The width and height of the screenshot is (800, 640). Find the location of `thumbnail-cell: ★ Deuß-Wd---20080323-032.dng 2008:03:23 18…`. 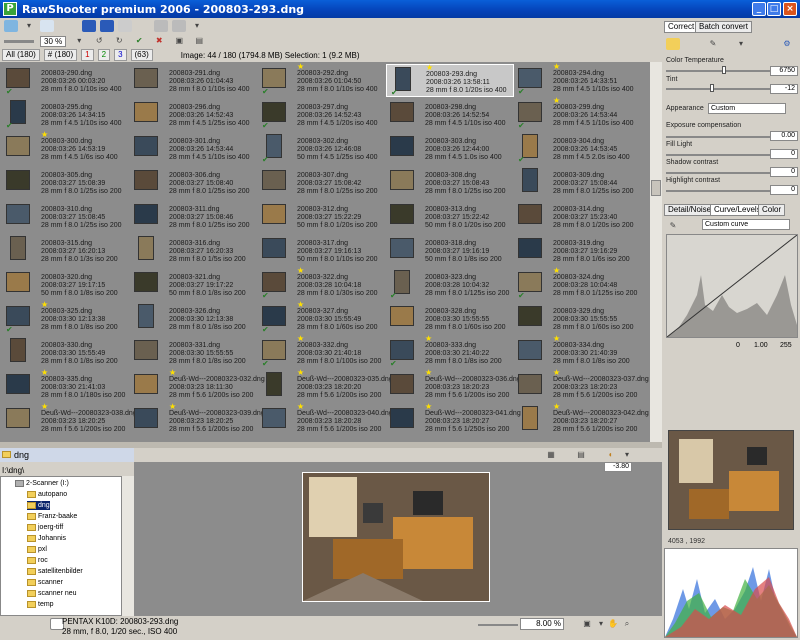

thumbnail-cell: ★ Deuß-Wd---20080323-032.dng 2008:03:23 18… is located at coordinates (197, 385).